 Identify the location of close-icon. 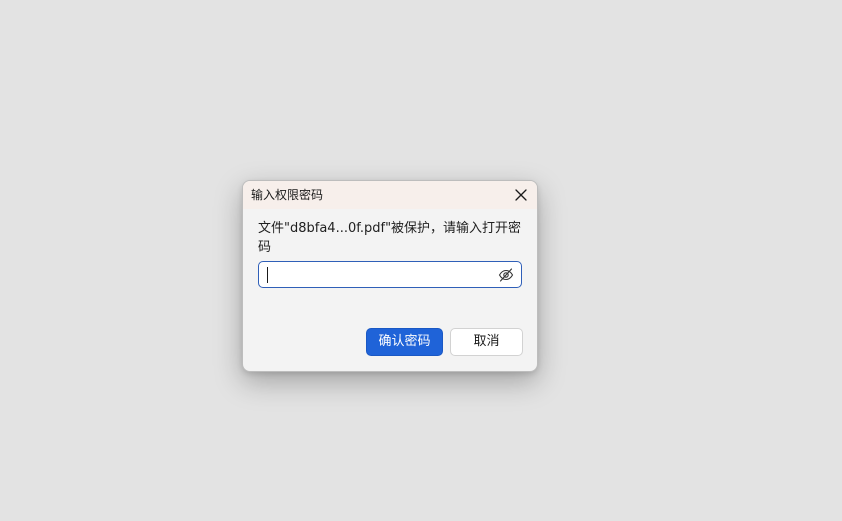
(521, 195).